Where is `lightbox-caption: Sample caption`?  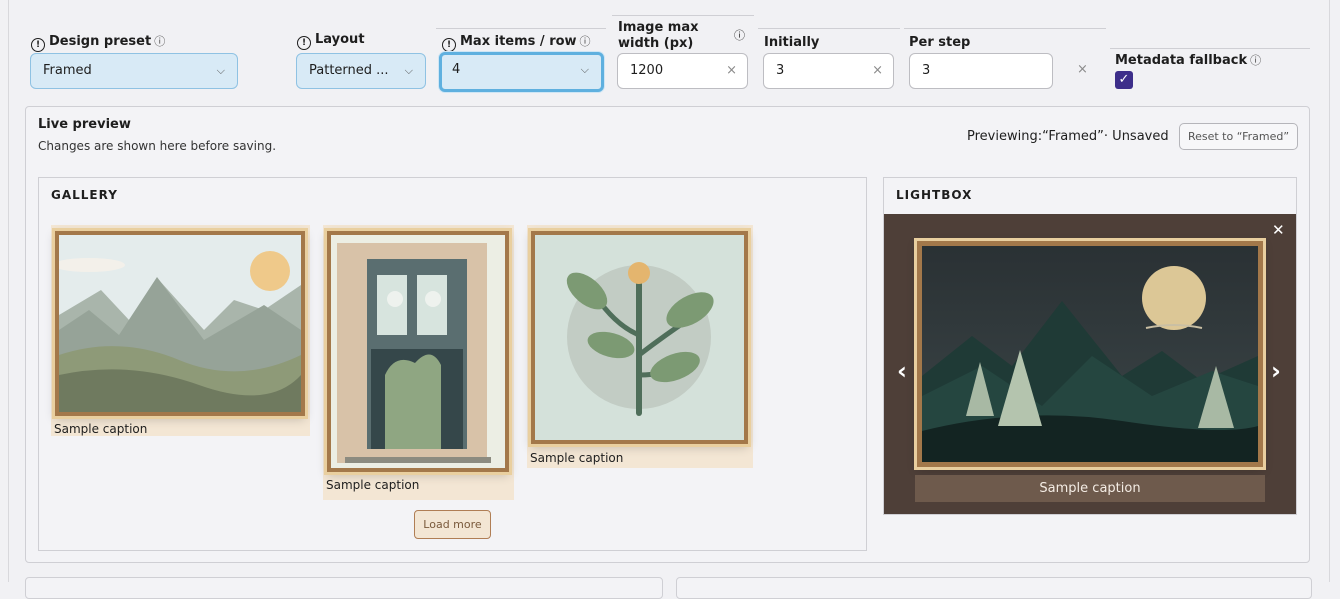
lightbox-caption: Sample caption is located at coordinates (1090, 488).